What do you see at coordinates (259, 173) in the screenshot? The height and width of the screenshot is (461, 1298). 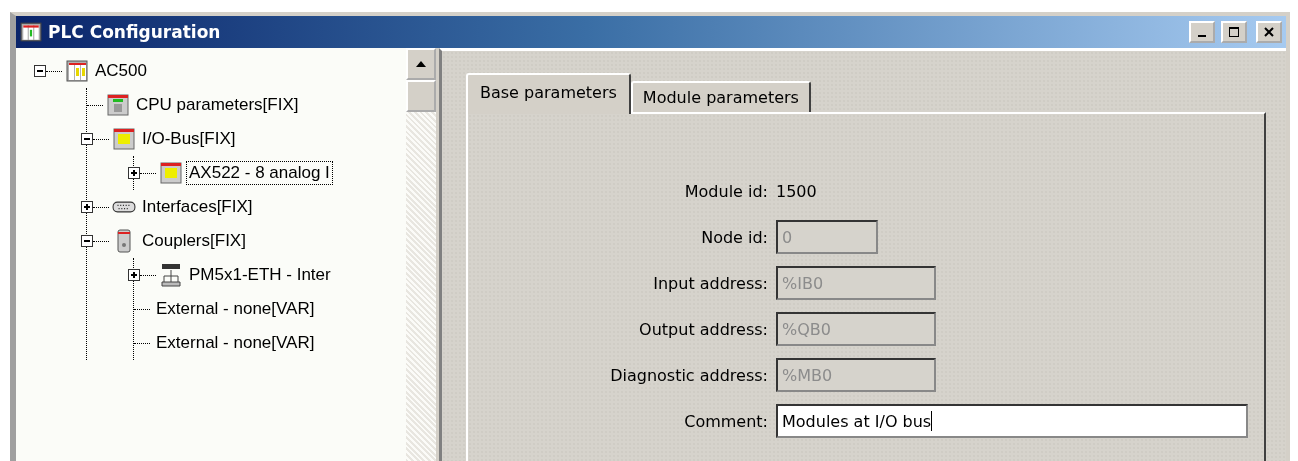 I see `tree-item: AX522 - 8 analog I` at bounding box center [259, 173].